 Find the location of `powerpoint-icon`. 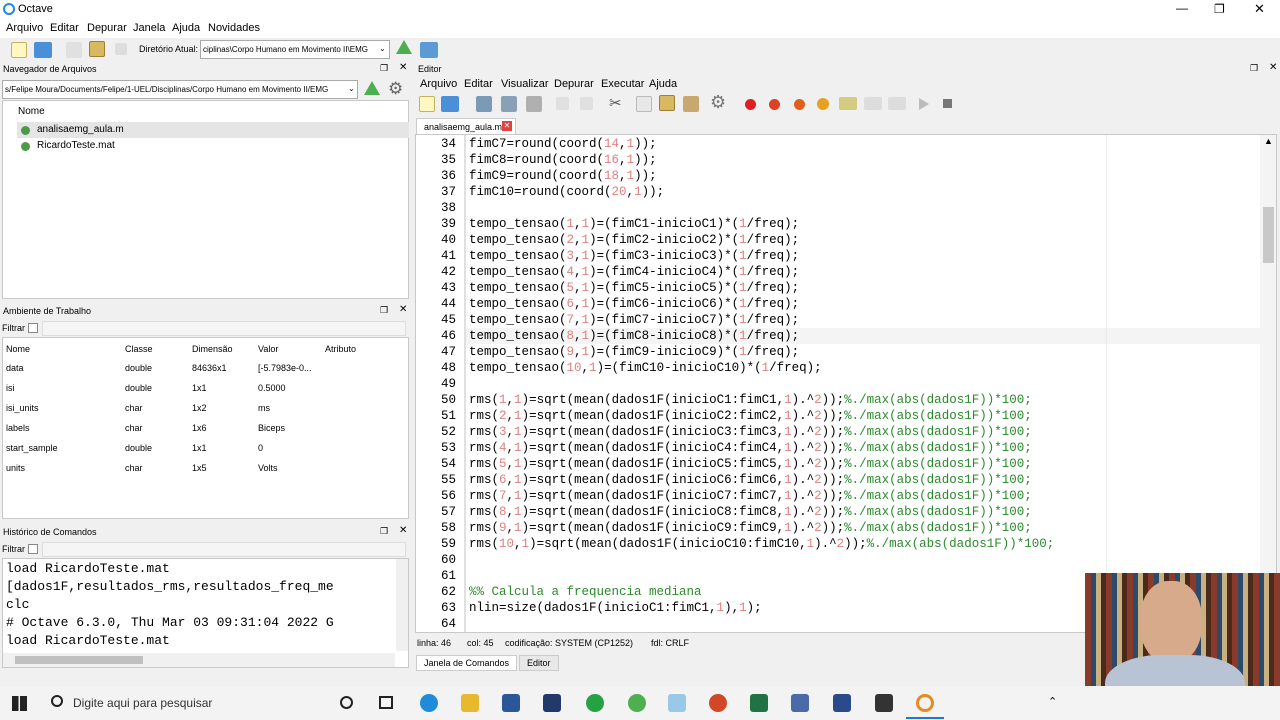

powerpoint-icon is located at coordinates (718, 703).